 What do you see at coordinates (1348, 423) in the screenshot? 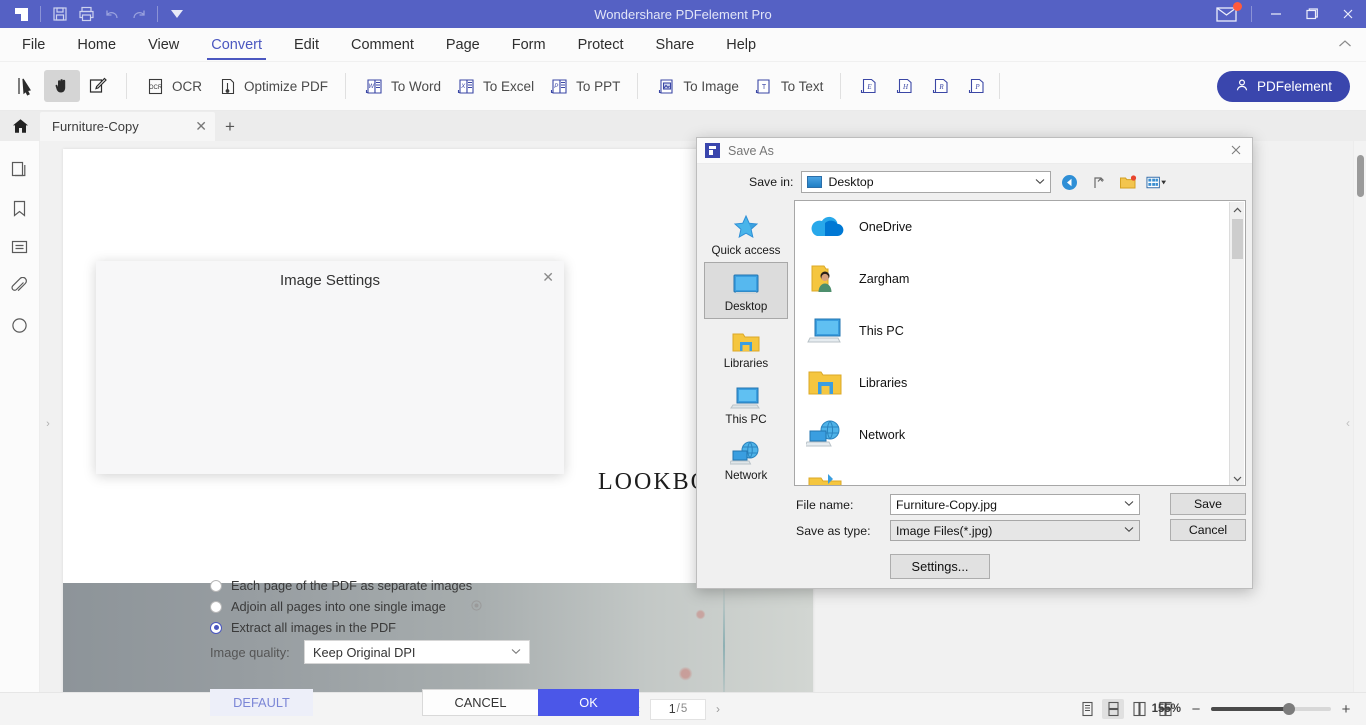
I see `expand-right-panel-handle: ‹` at bounding box center [1348, 423].